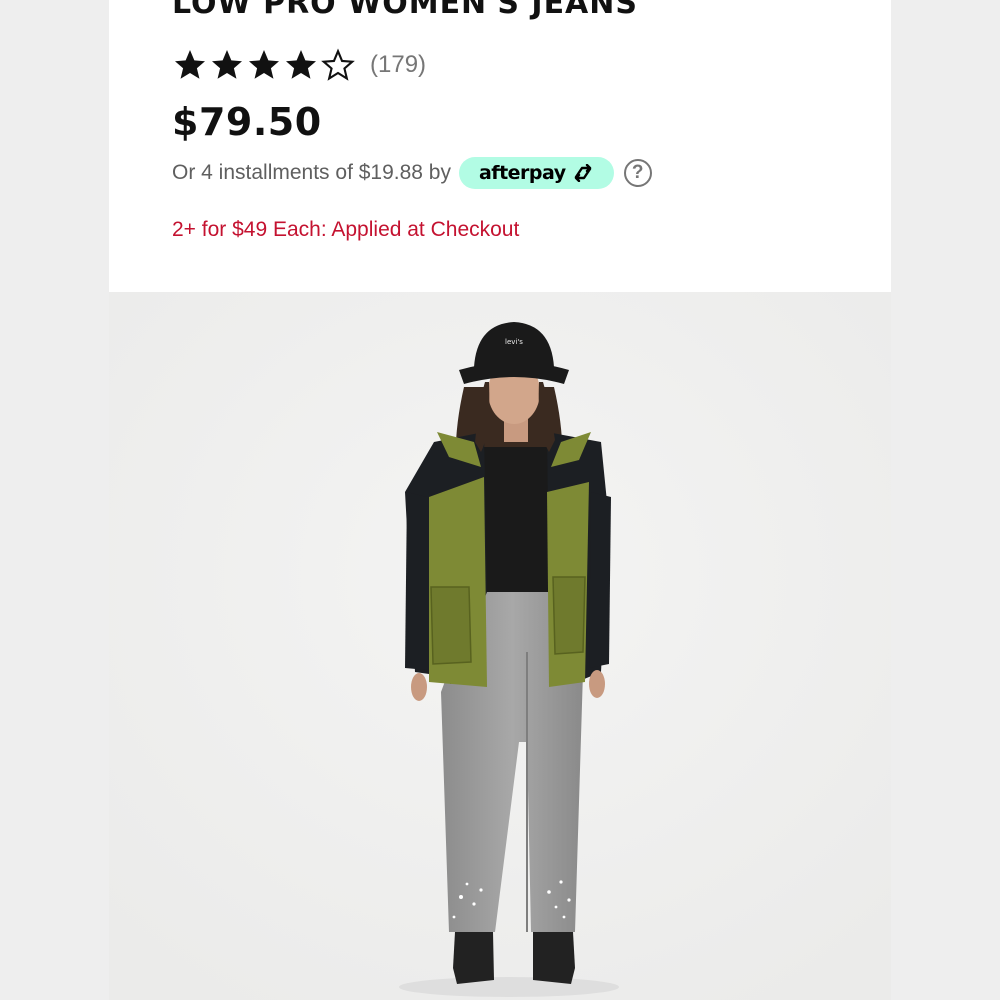  What do you see at coordinates (346, 229) in the screenshot?
I see `promo-text: 2+ for $49 Each: Applied at Checkout` at bounding box center [346, 229].